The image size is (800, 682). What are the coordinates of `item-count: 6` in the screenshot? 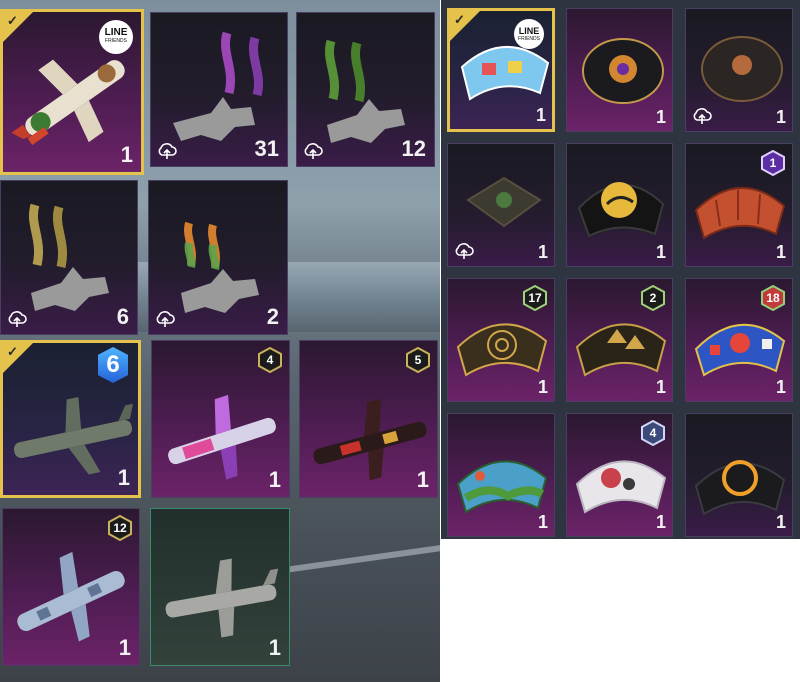 It's located at (122, 316).